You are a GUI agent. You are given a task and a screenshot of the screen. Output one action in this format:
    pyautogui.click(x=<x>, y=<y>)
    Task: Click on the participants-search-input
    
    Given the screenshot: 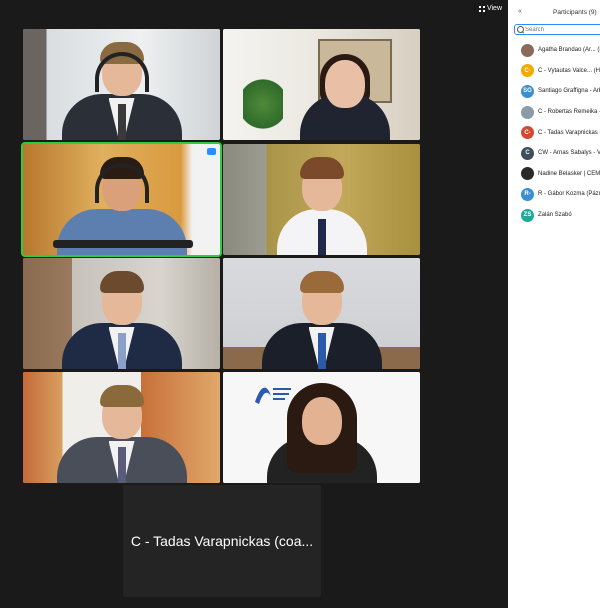 What is the action you would take?
    pyautogui.click(x=562, y=29)
    